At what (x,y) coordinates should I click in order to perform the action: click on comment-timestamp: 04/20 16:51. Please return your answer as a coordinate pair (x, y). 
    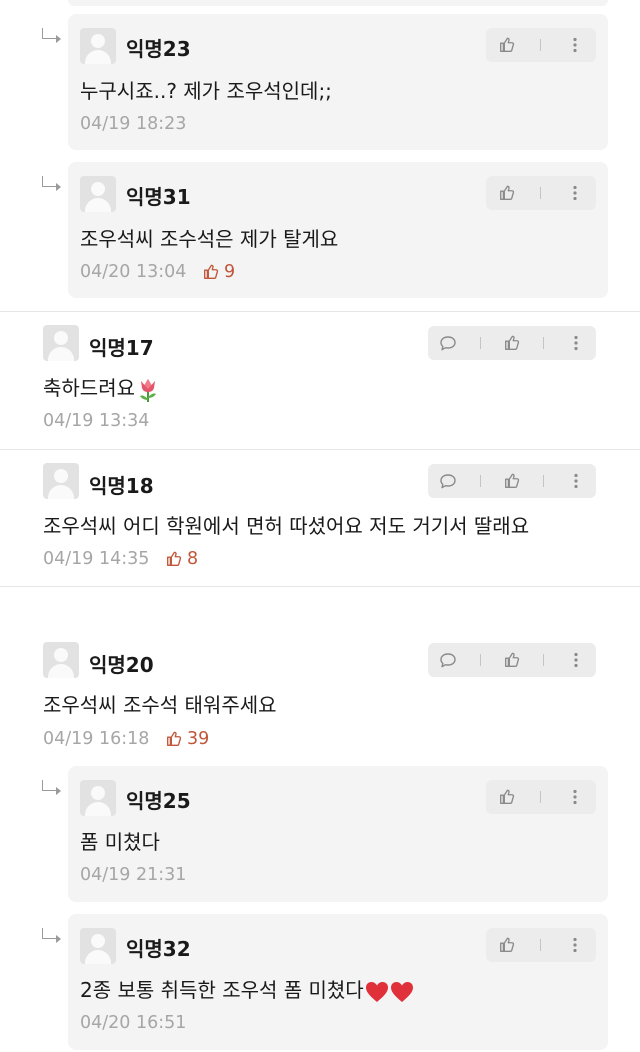
    Looking at the image, I should click on (133, 1023).